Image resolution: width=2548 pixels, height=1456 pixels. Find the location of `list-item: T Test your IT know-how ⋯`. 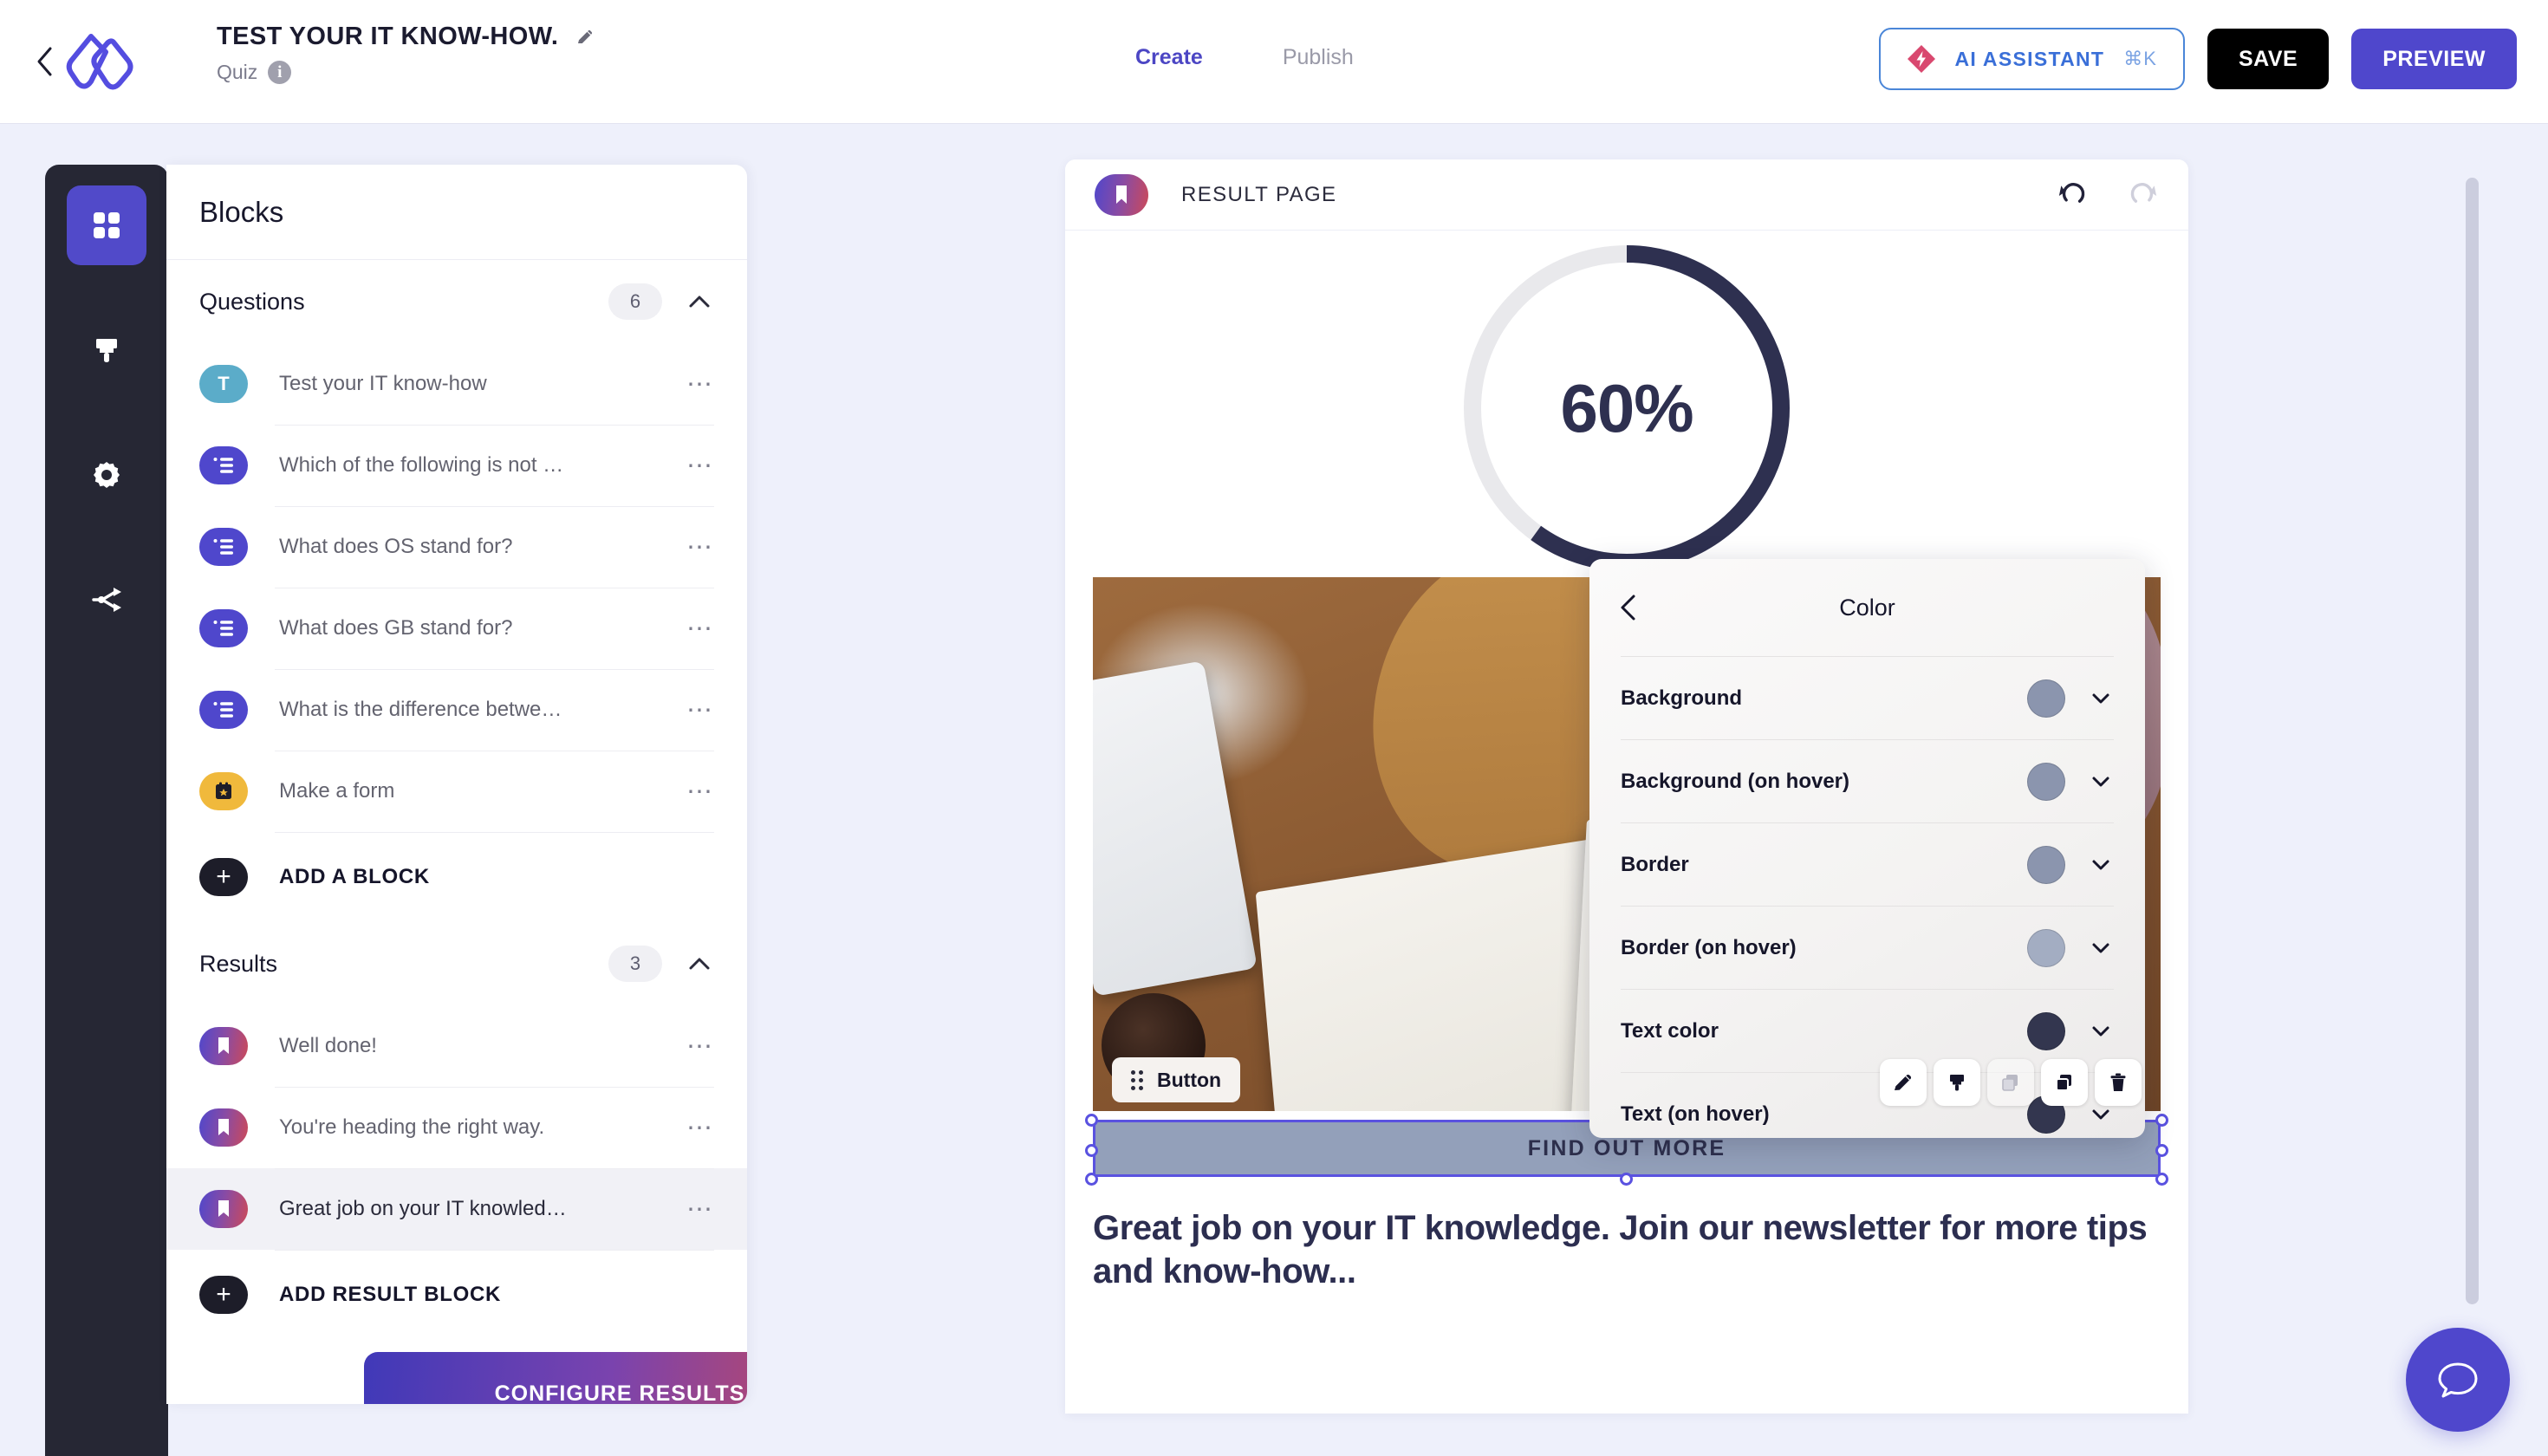

list-item: T Test your IT know-how ⋯ is located at coordinates (456, 384).